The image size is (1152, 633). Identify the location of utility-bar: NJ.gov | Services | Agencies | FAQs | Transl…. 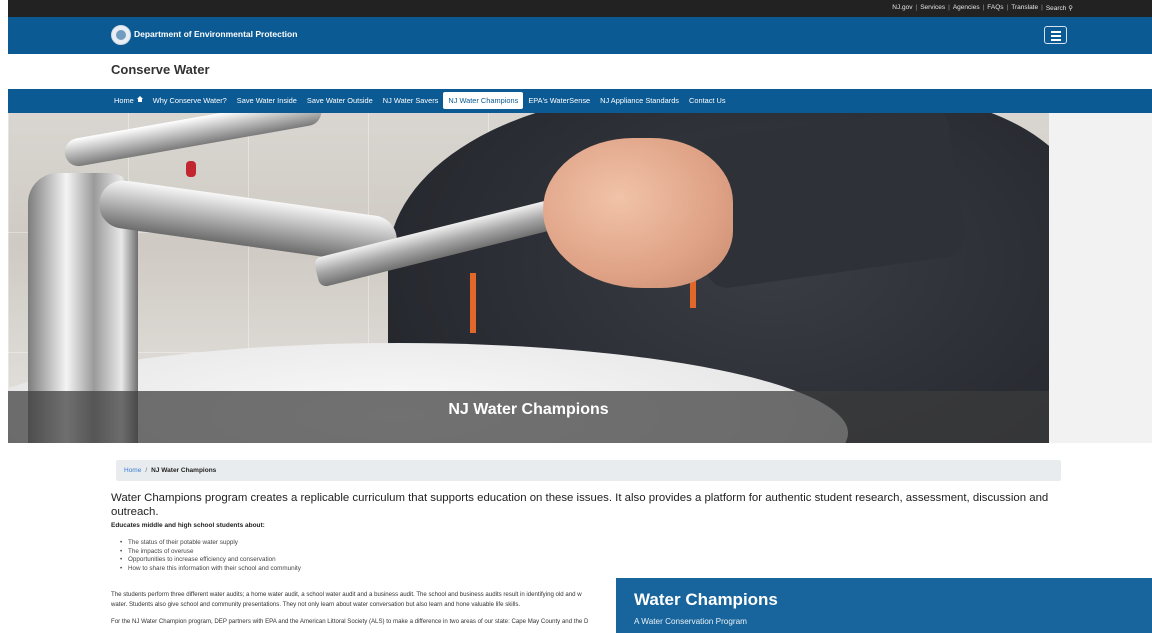
(580, 8).